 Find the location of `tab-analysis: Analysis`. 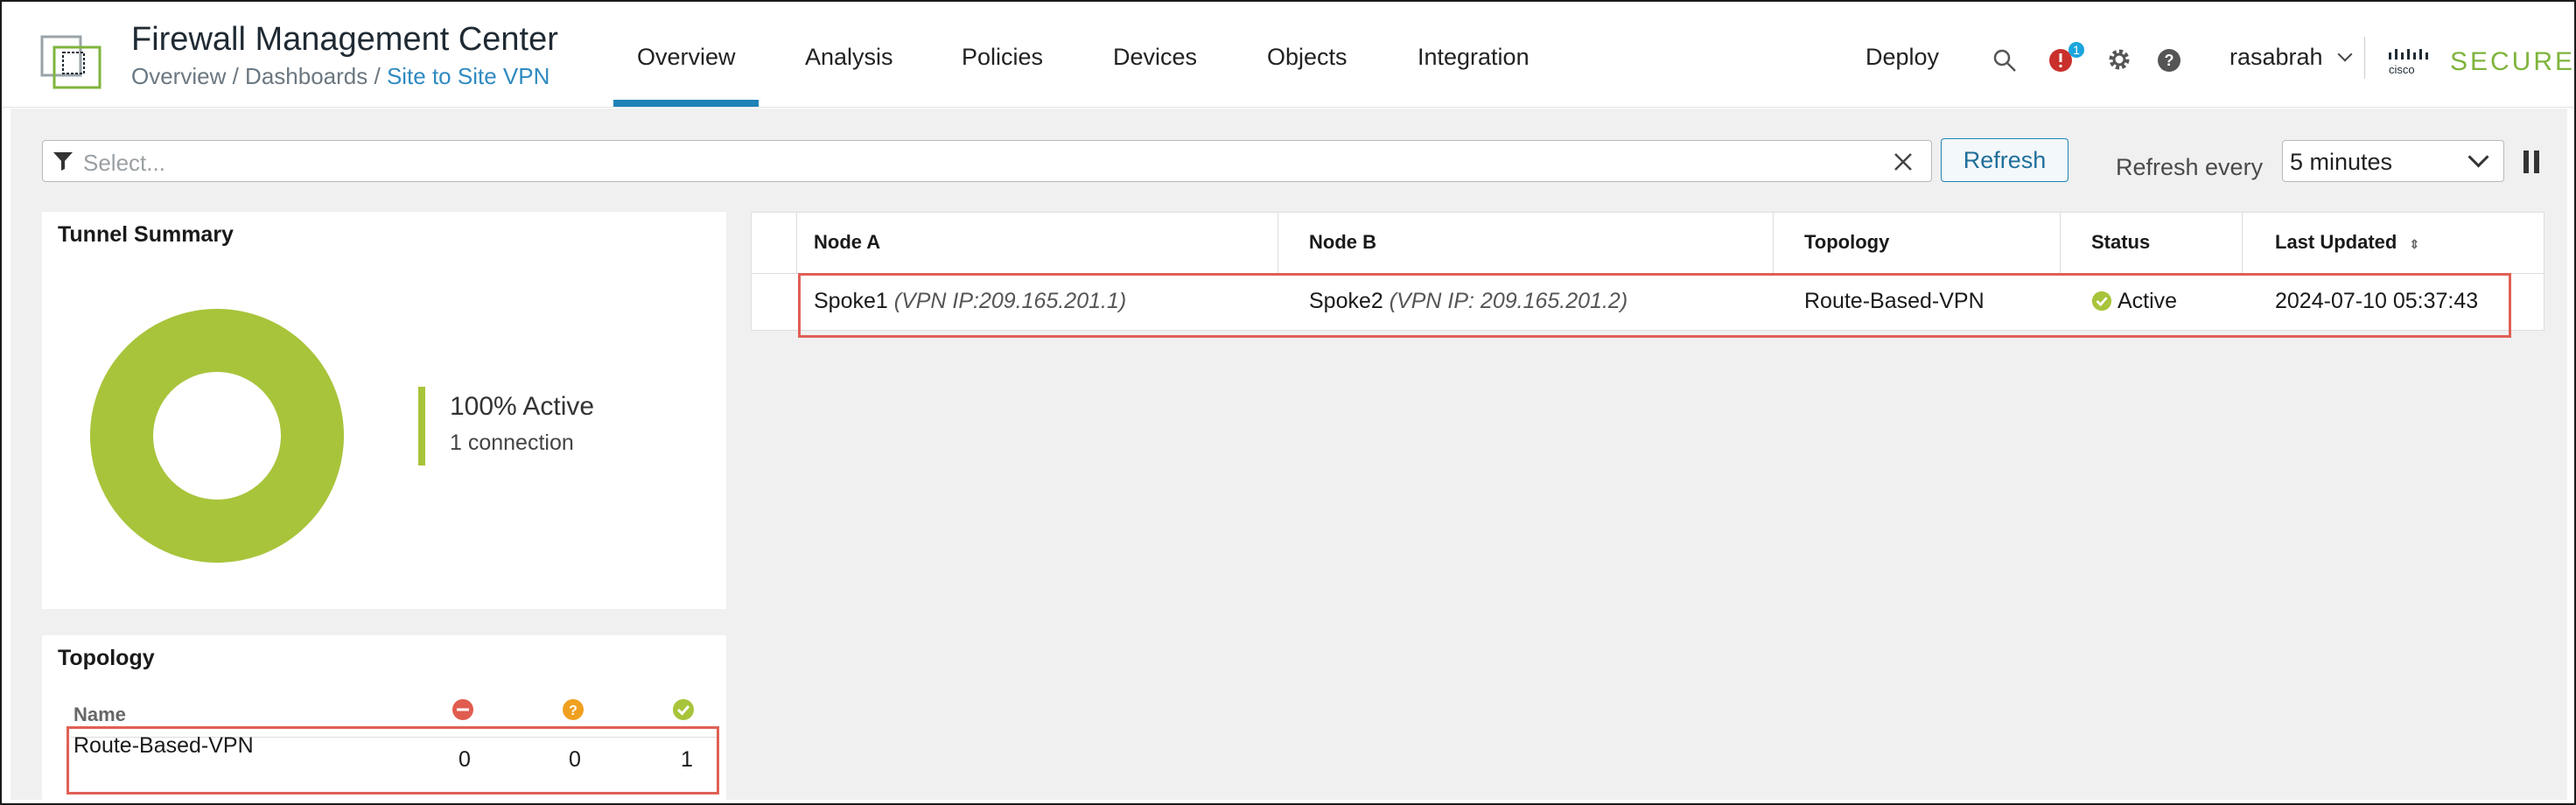

tab-analysis: Analysis is located at coordinates (849, 57).